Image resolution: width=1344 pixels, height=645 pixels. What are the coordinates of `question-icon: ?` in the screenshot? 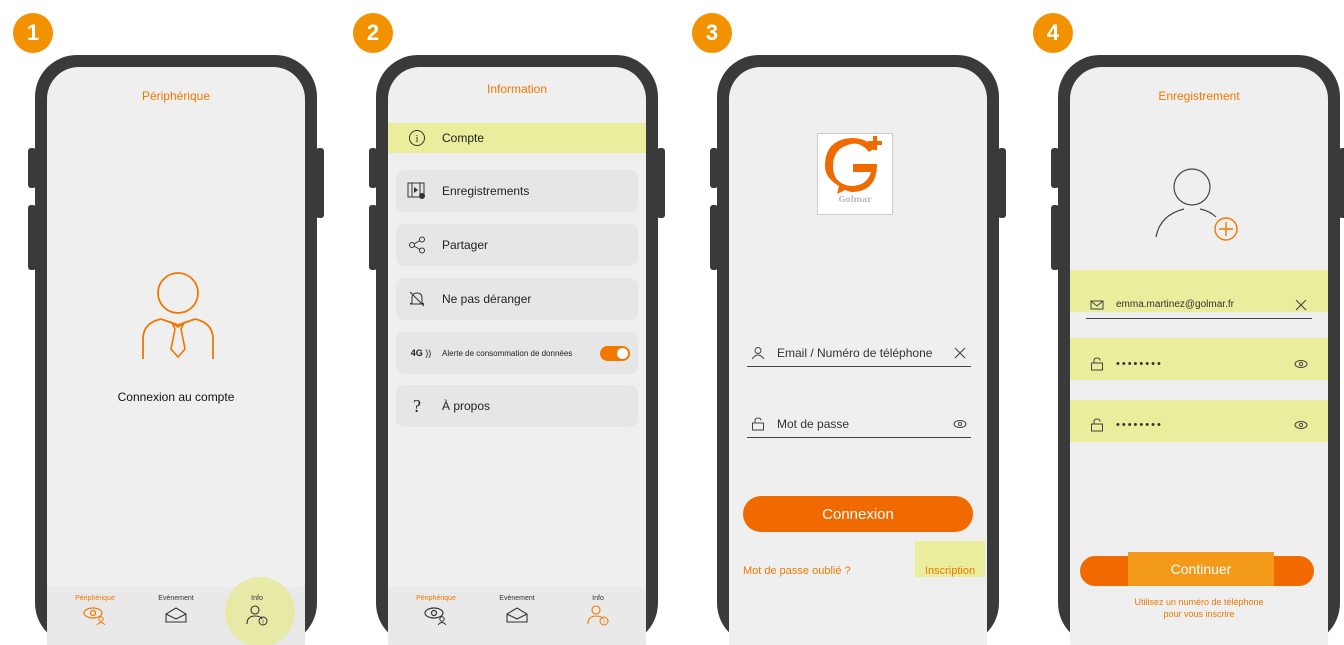 It's located at (417, 405).